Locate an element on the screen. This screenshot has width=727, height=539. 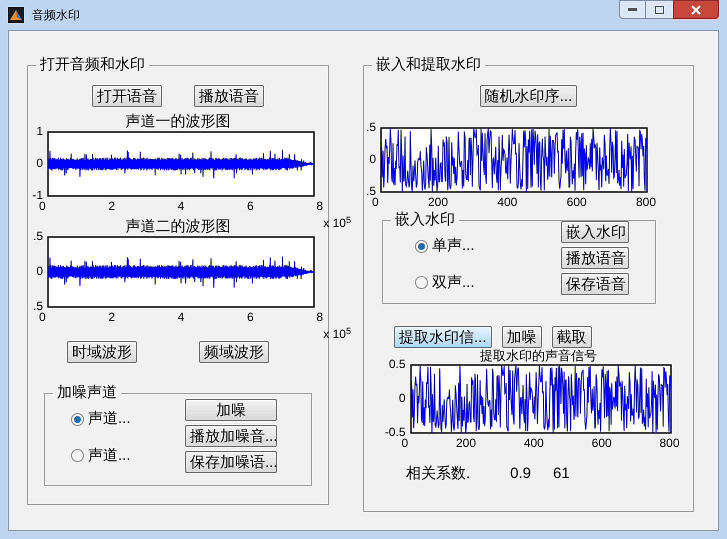
axis-tick-label: -1 is located at coordinates (37, 195).